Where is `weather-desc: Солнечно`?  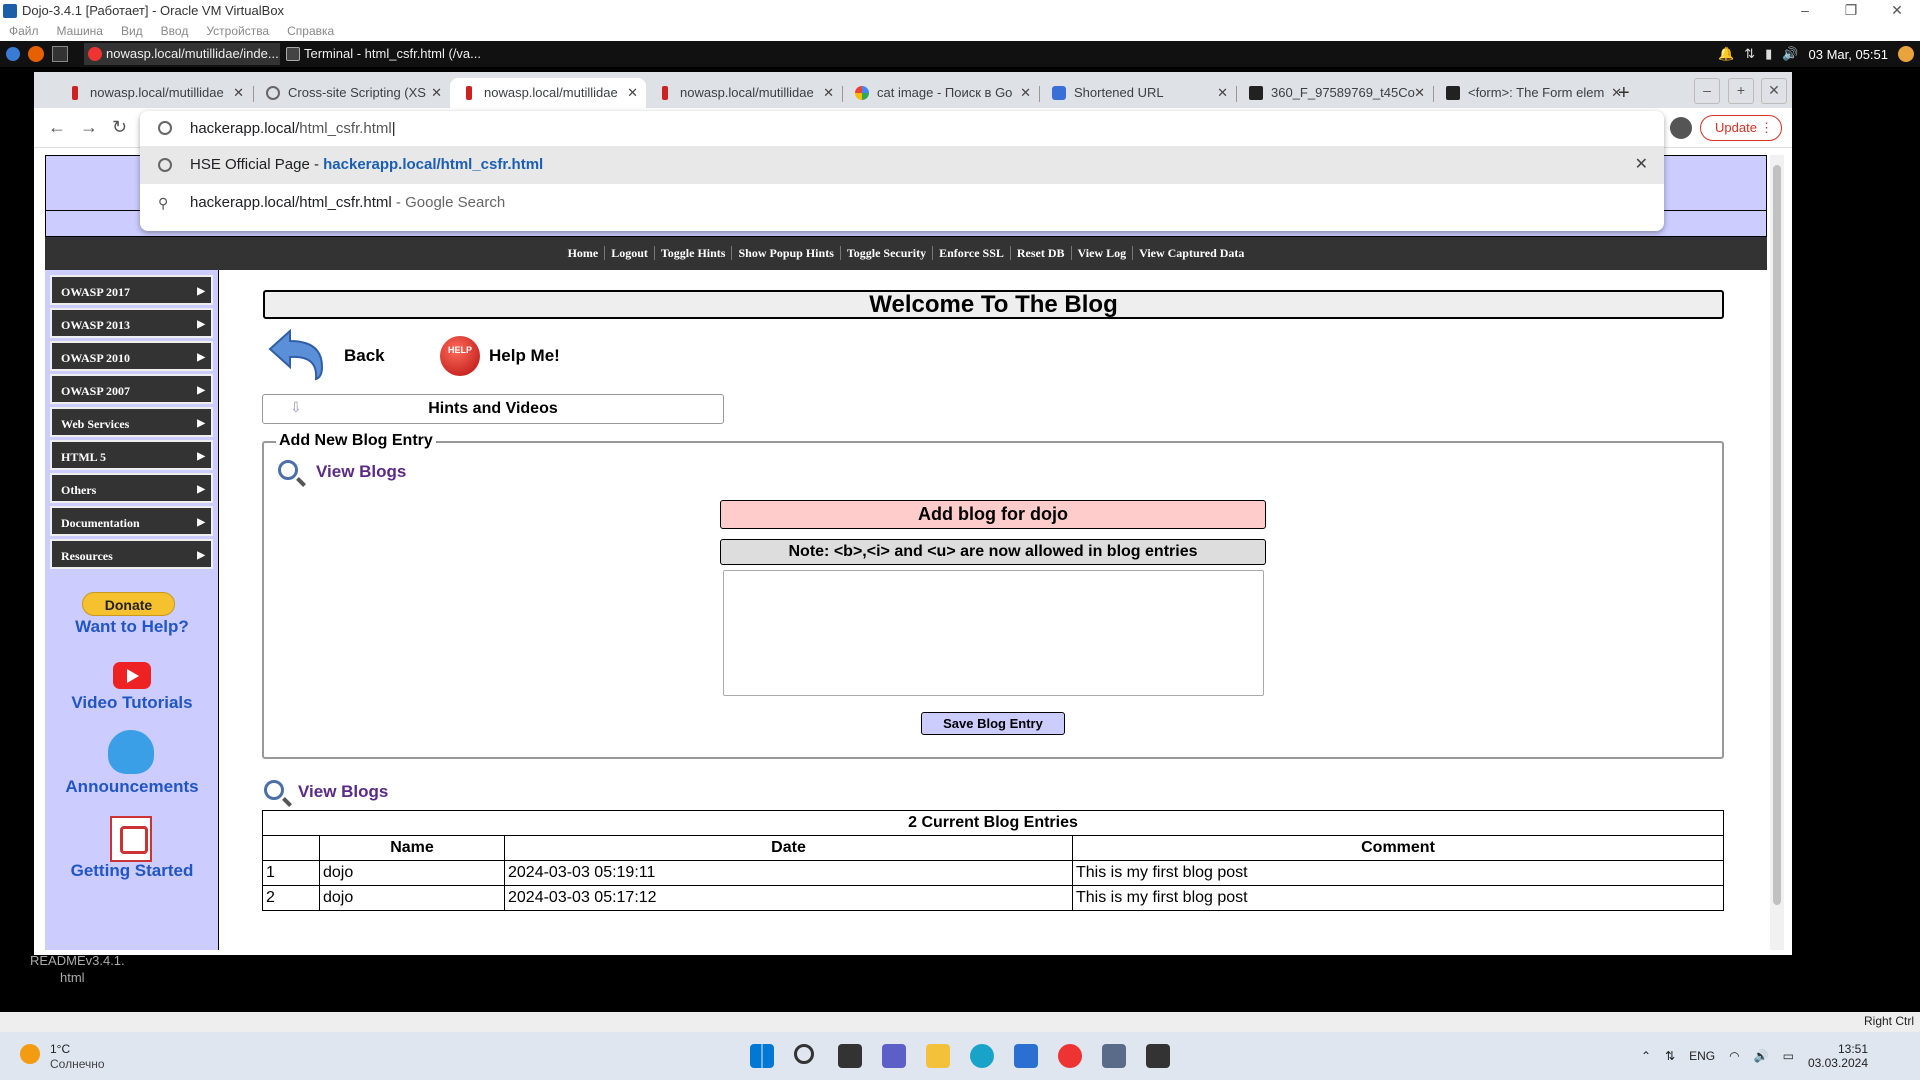
weather-desc: Солнечно is located at coordinates (77, 1064).